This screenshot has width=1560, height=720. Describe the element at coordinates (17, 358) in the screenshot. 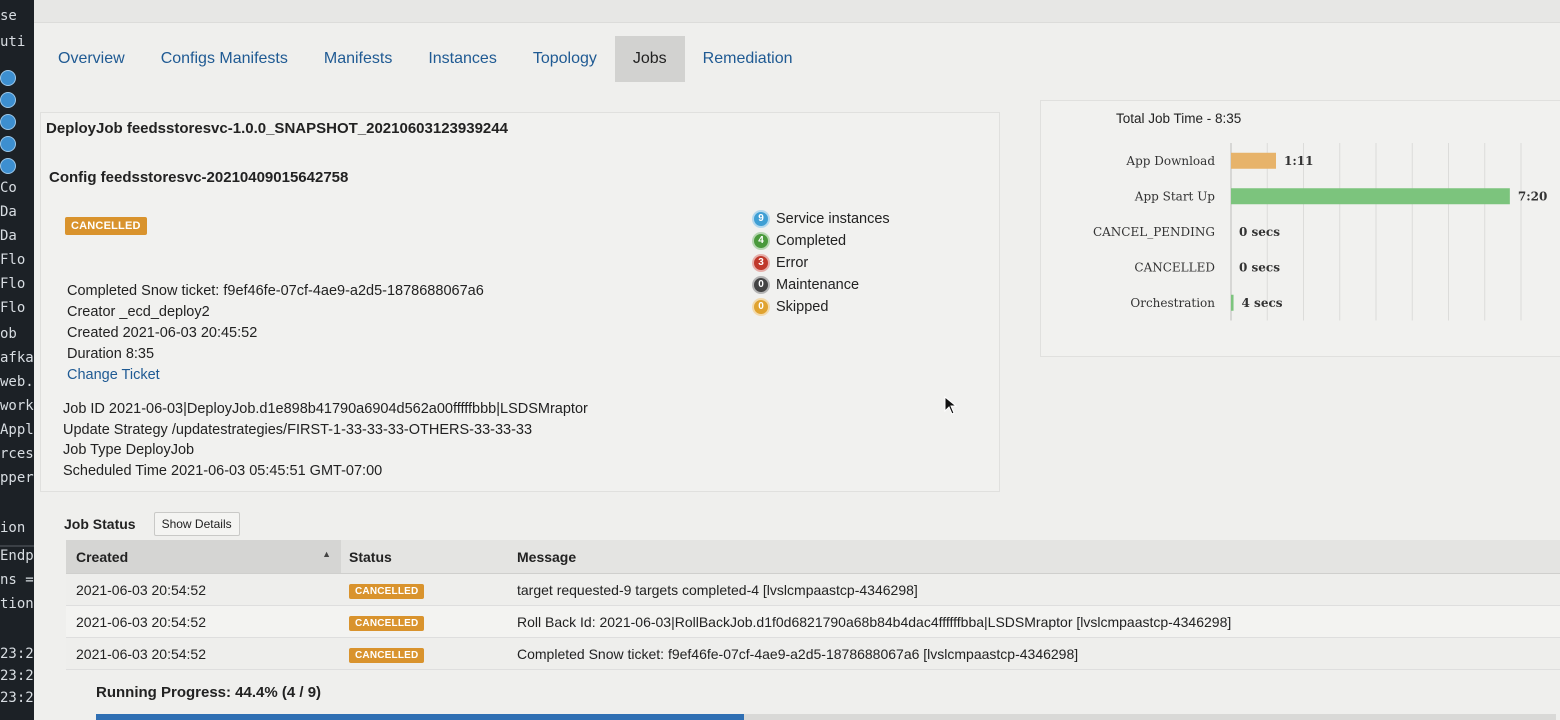

I see `terminal-line: afka` at that location.